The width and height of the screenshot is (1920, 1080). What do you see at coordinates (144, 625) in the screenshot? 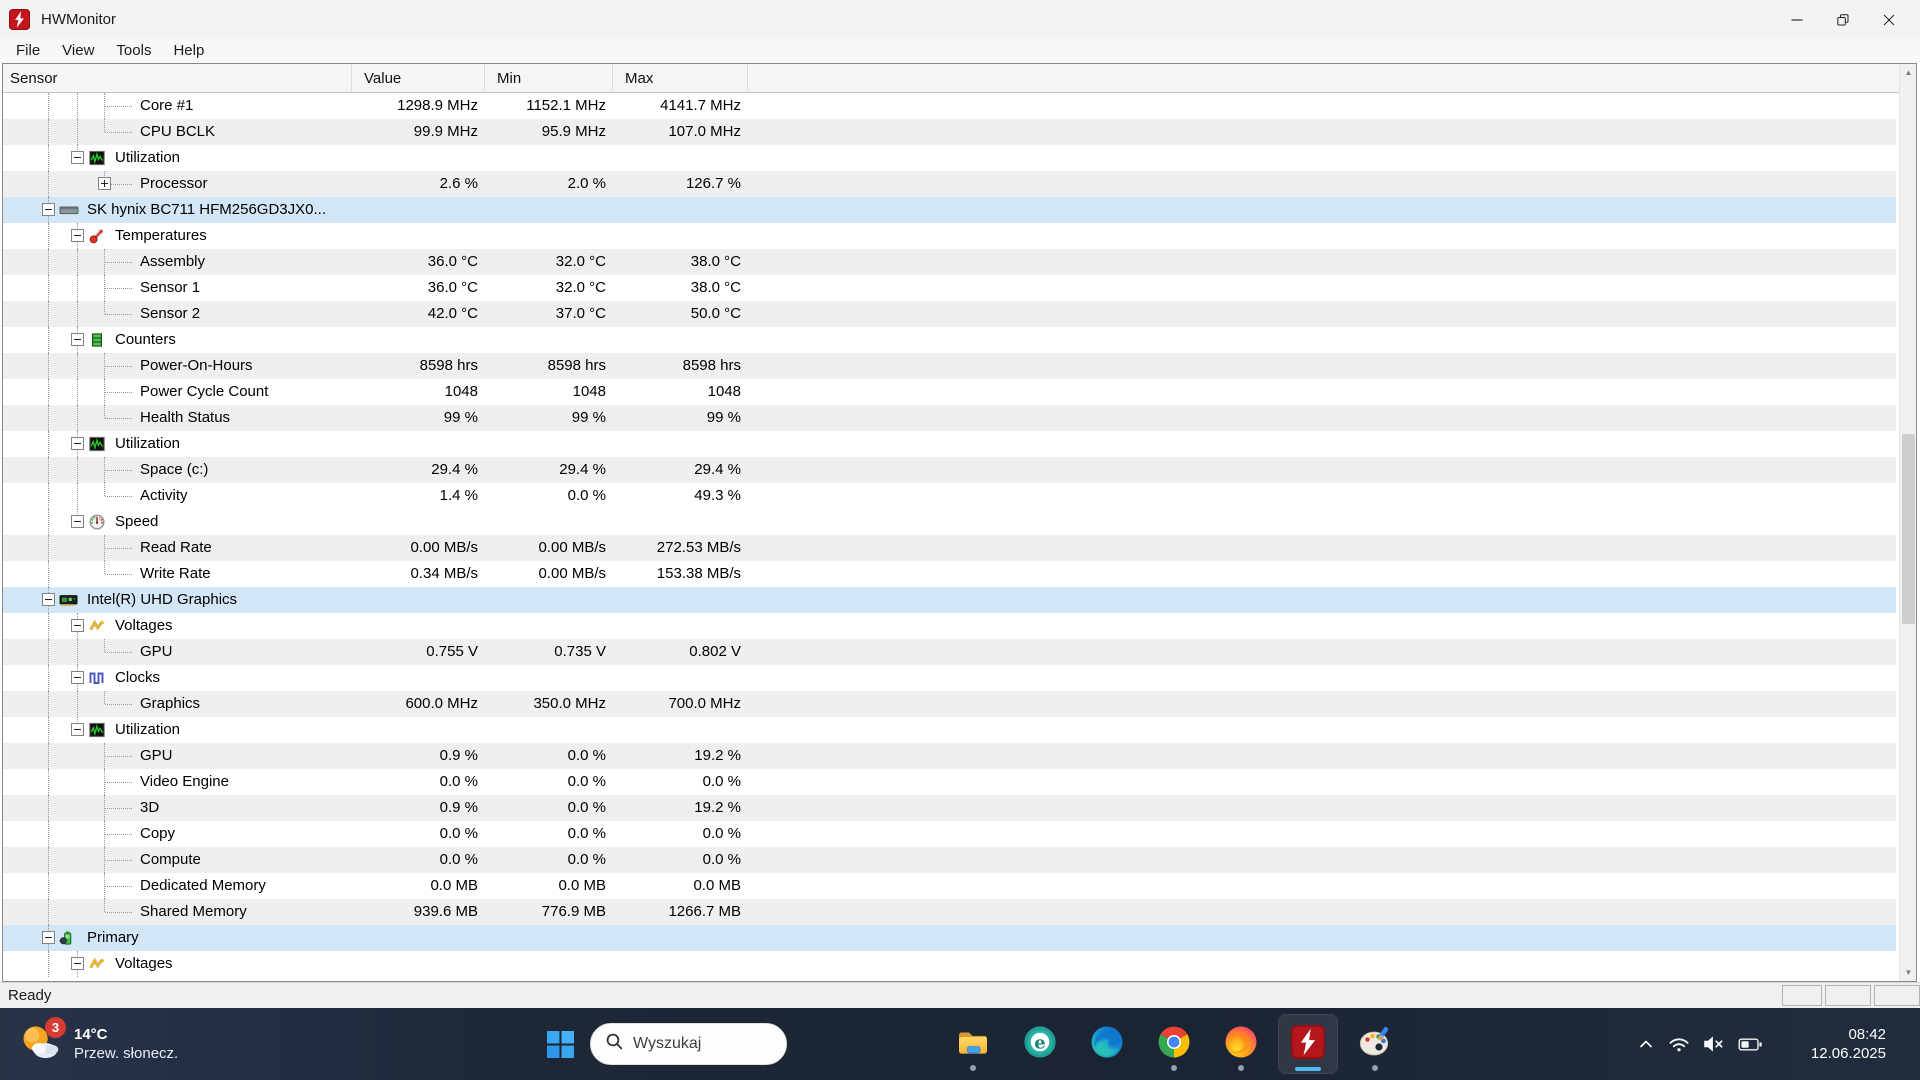
I see `sensor-label: Voltages` at bounding box center [144, 625].